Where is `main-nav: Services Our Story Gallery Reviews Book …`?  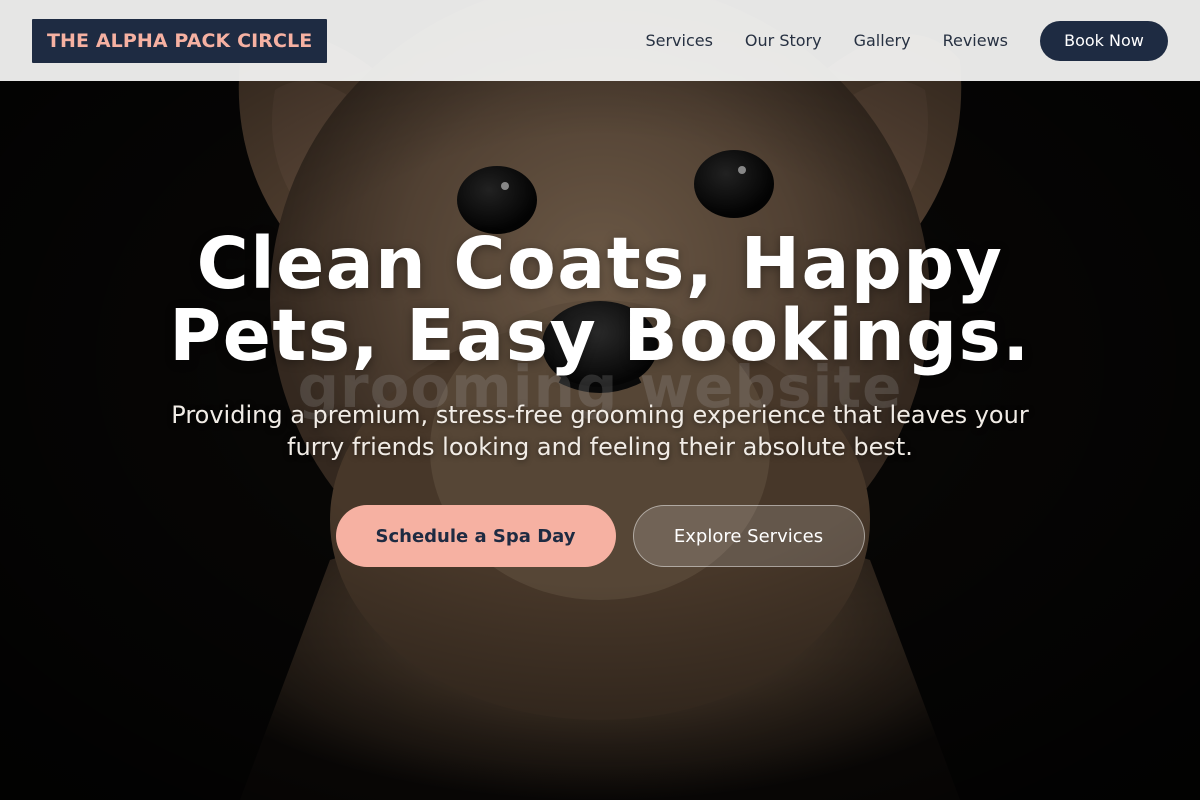 main-nav: Services Our Story Gallery Reviews Book … is located at coordinates (906, 40).